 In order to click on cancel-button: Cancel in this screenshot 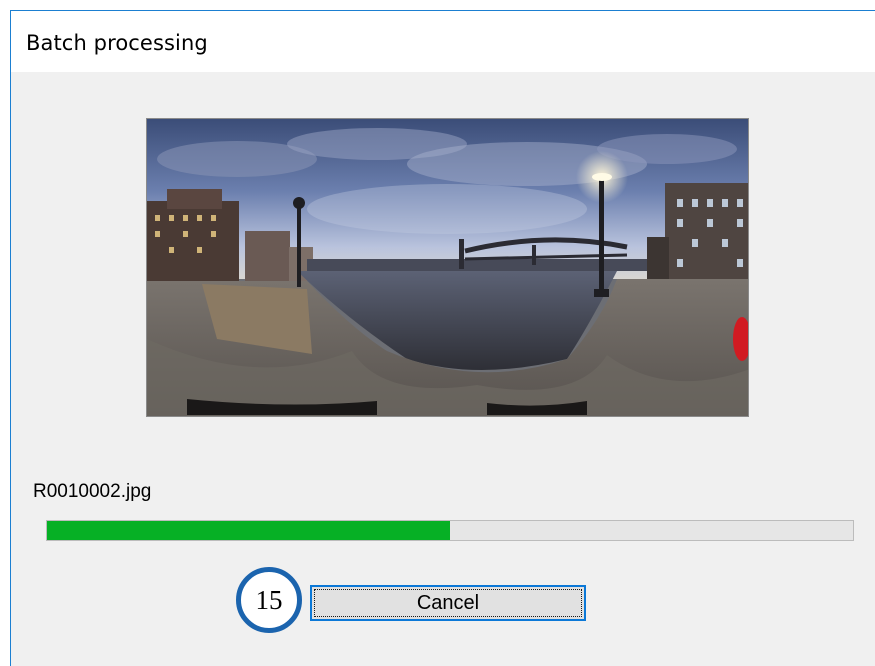, I will do `click(448, 603)`.